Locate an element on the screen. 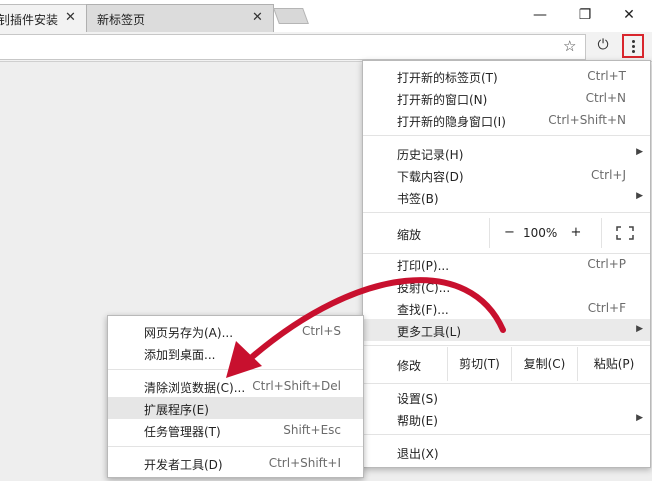 This screenshot has height=481, width=652. submenu-item-shortcut: Ctrl+Shift+Del is located at coordinates (296, 386).